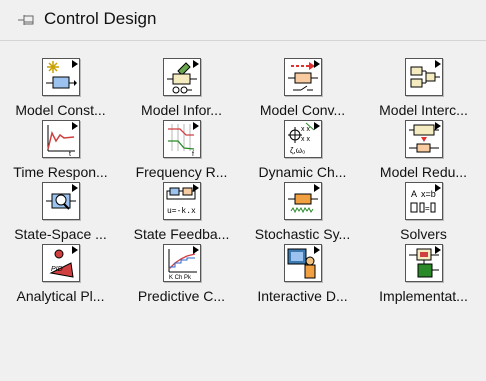 Image resolution: width=486 pixels, height=381 pixels. I want to click on time-response-icon: t, so click(61, 139).